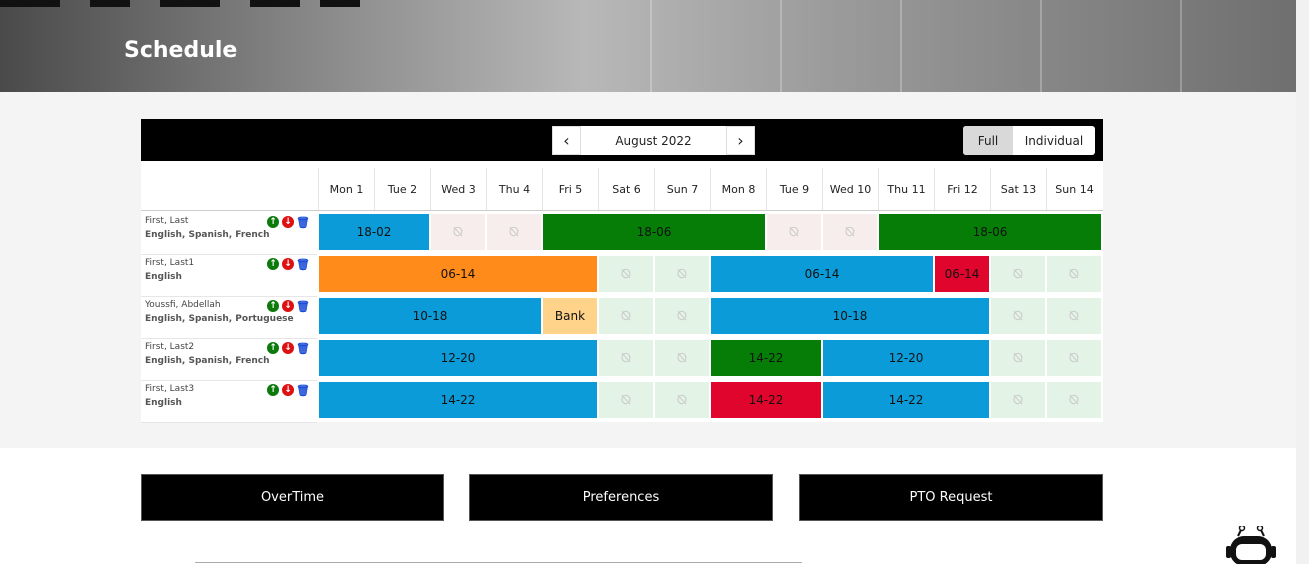 The width and height of the screenshot is (1309, 568). Describe the element at coordinates (906, 189) in the screenshot. I see `day-header: Thu 11` at that location.